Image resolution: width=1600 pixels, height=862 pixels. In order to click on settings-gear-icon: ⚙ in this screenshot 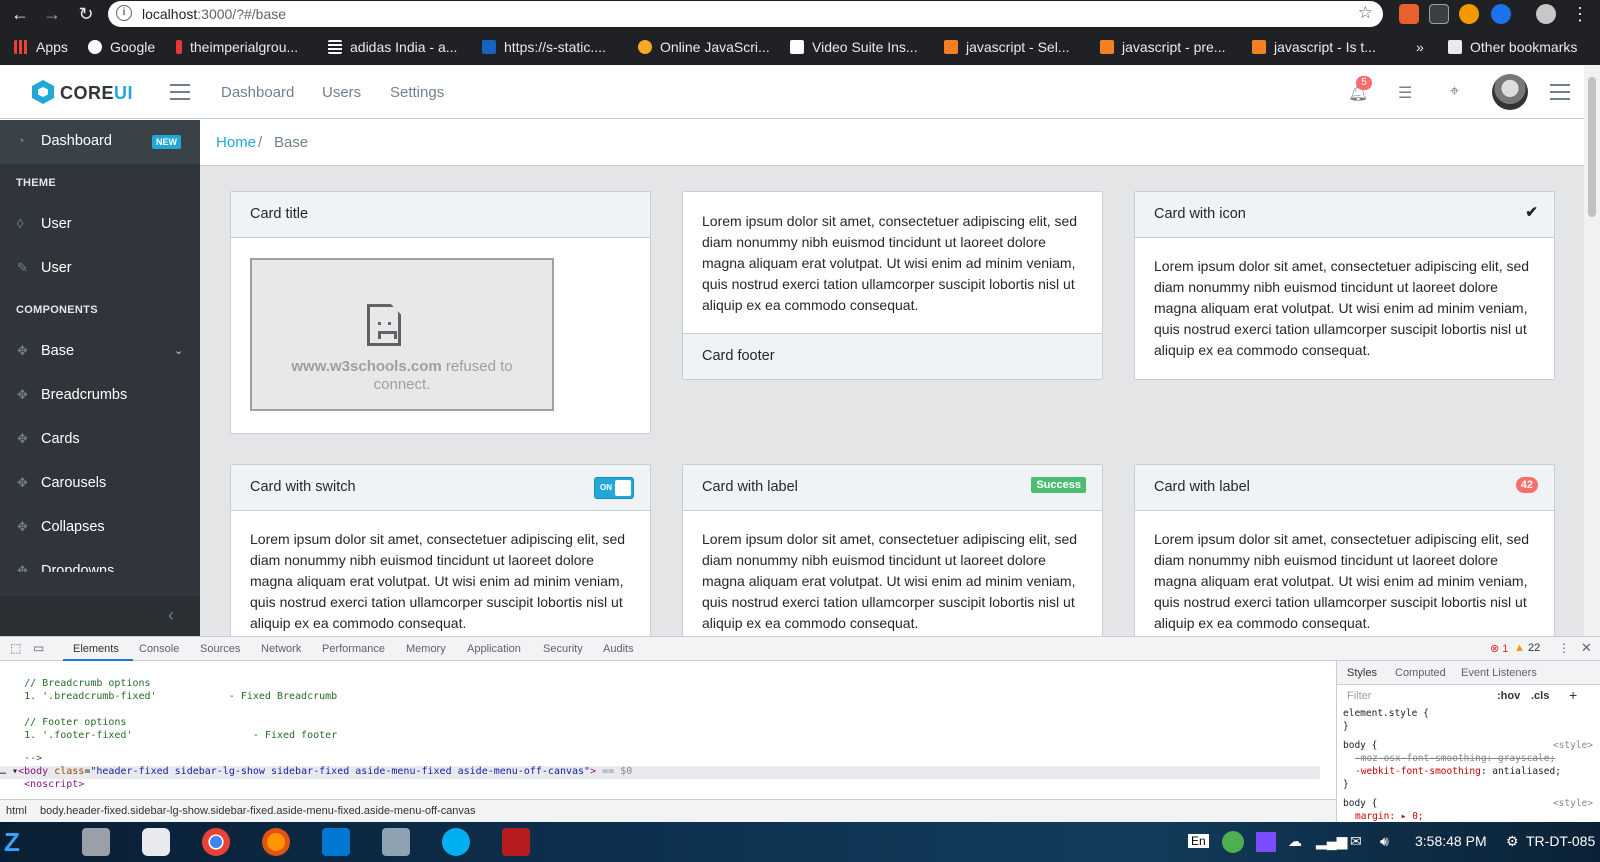, I will do `click(1512, 841)`.